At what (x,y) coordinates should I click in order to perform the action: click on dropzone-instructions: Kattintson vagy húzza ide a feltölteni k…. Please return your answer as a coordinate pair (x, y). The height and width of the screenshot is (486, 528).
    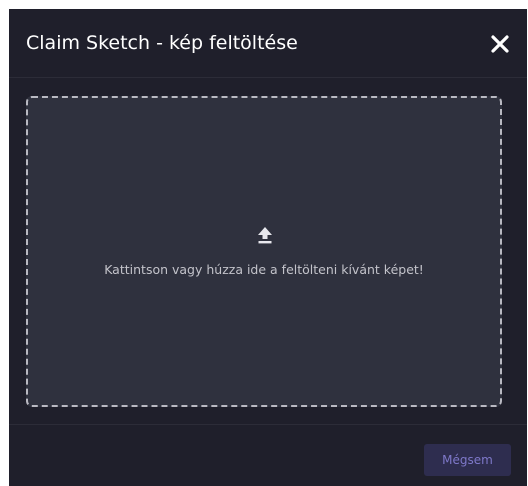
    Looking at the image, I should click on (264, 269).